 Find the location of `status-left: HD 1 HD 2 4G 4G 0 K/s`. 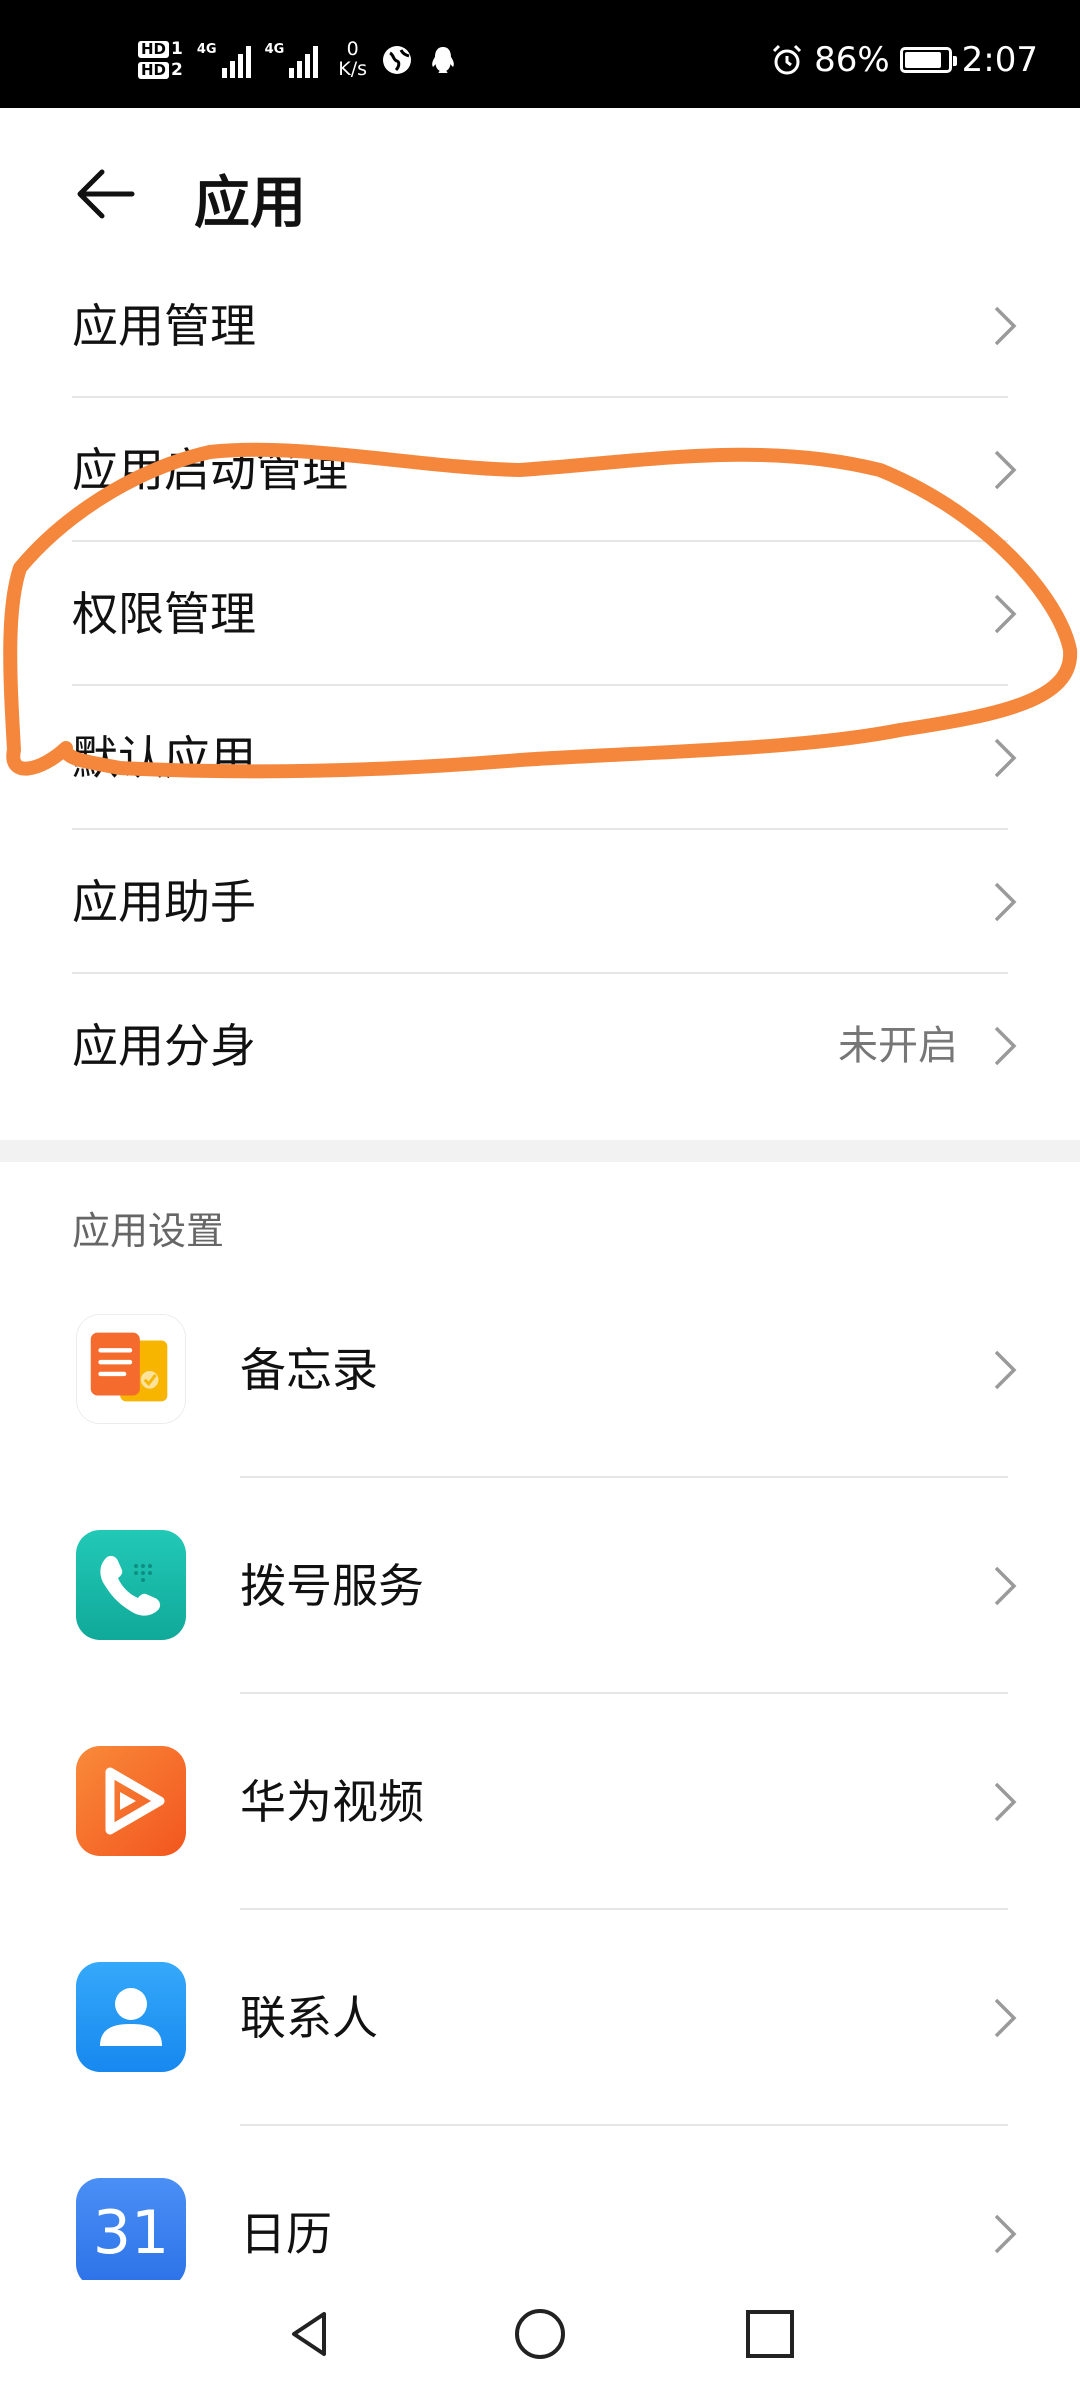

status-left: HD 1 HD 2 4G 4G 0 K/s is located at coordinates (298, 60).